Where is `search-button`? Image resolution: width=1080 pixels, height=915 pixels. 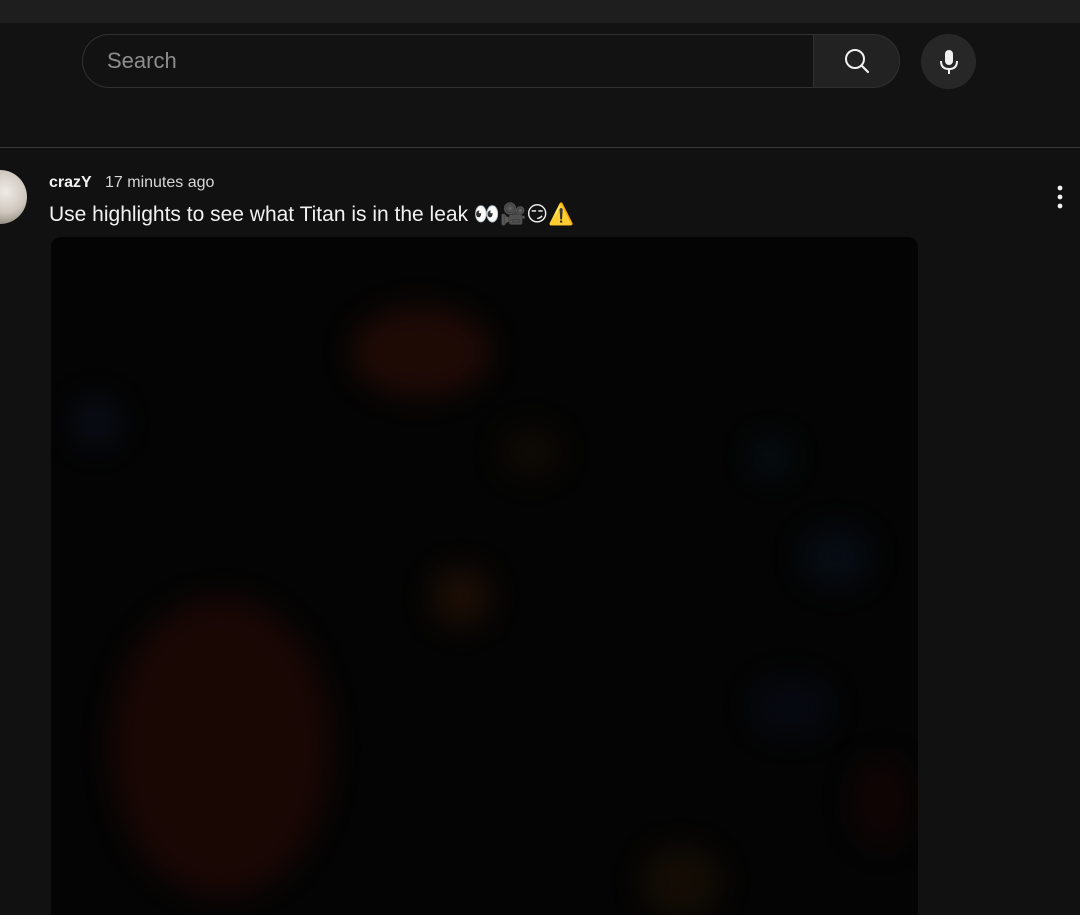 search-button is located at coordinates (856, 61).